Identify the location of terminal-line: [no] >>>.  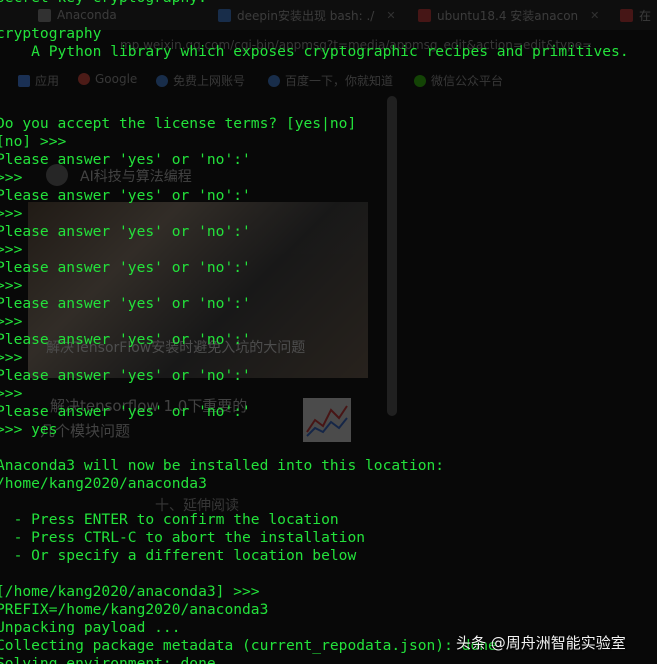
(33, 141).